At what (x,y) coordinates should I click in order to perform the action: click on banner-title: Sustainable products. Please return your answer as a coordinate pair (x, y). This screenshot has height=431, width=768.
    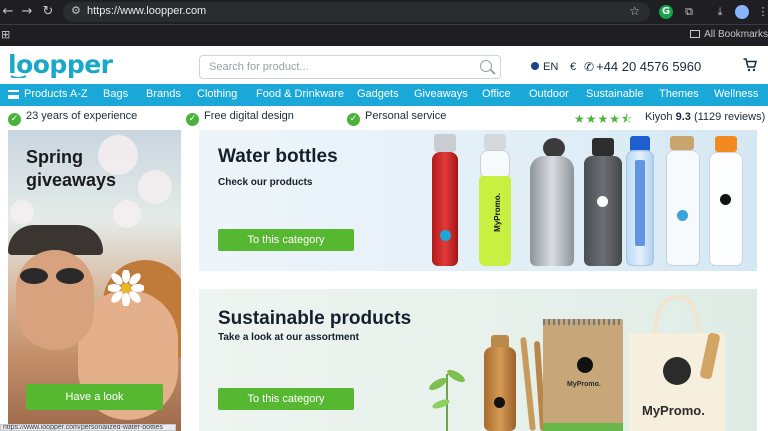
    Looking at the image, I should click on (315, 318).